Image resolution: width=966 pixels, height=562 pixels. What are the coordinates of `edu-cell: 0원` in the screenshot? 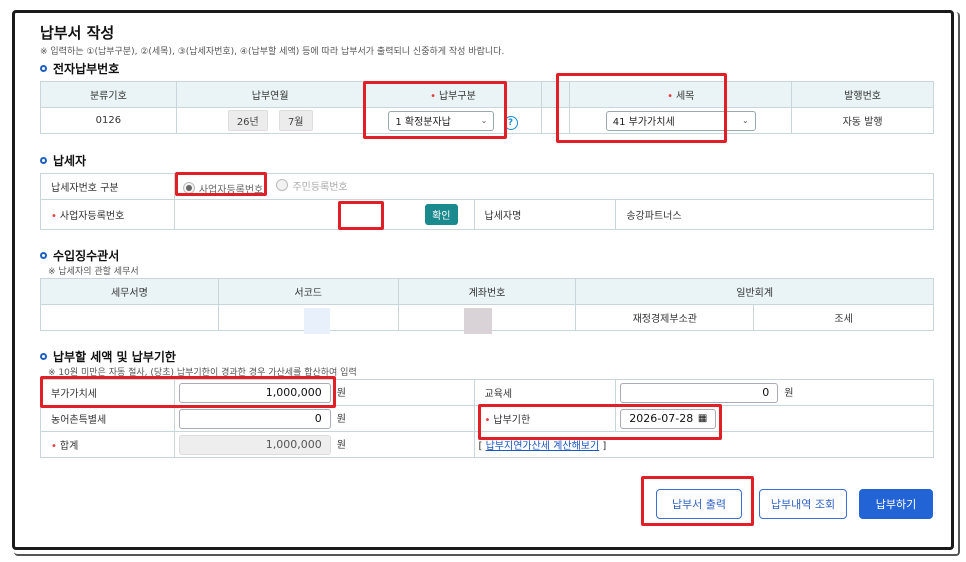 It's located at (774, 392).